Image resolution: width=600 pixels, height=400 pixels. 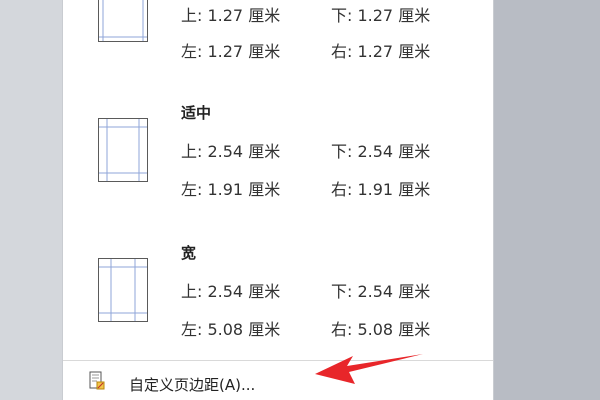 I want to click on margin-bottom-value: 下: 1.27 厘米, so click(x=381, y=15).